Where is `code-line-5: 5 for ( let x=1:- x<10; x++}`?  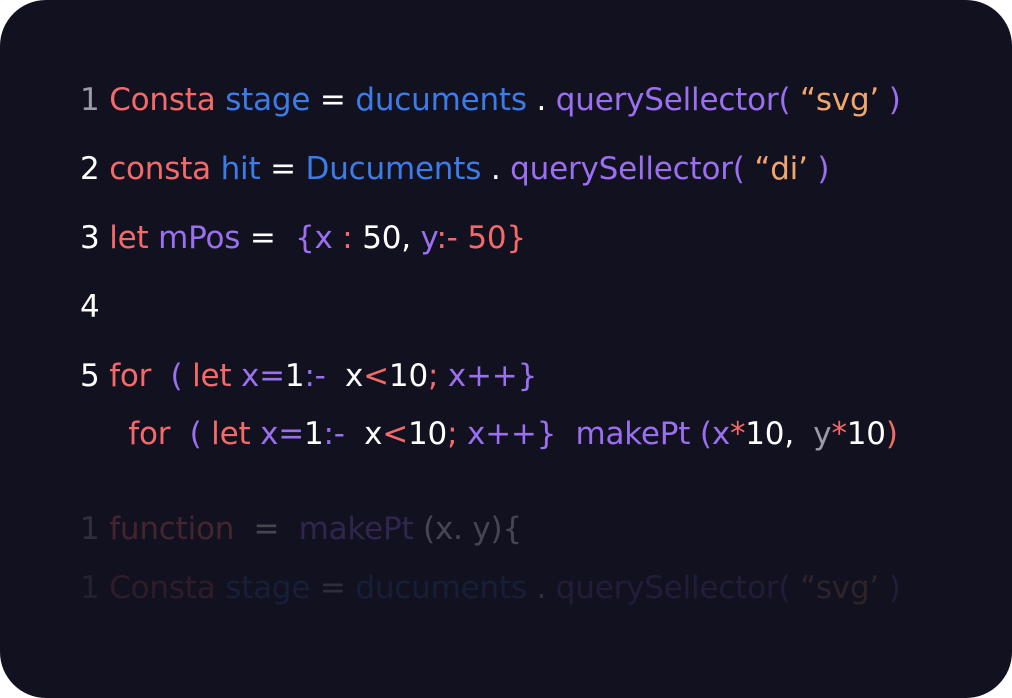
code-line-5: 5 for ( let x=1:- x<10; x++} is located at coordinates (308, 376).